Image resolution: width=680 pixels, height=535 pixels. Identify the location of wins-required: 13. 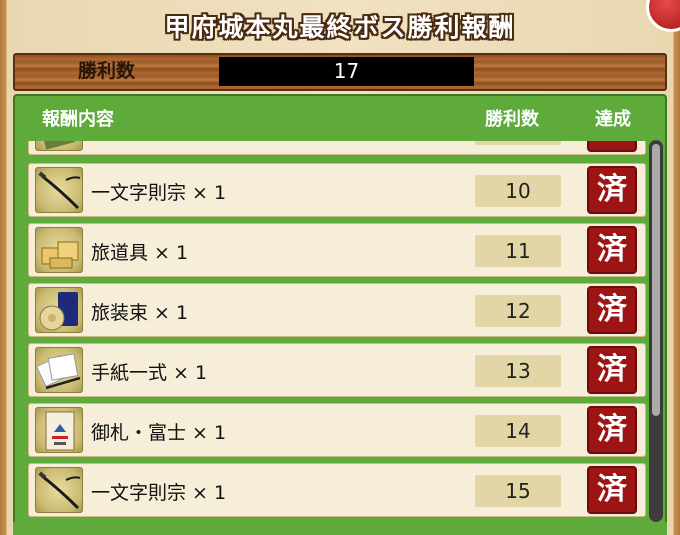
(518, 371).